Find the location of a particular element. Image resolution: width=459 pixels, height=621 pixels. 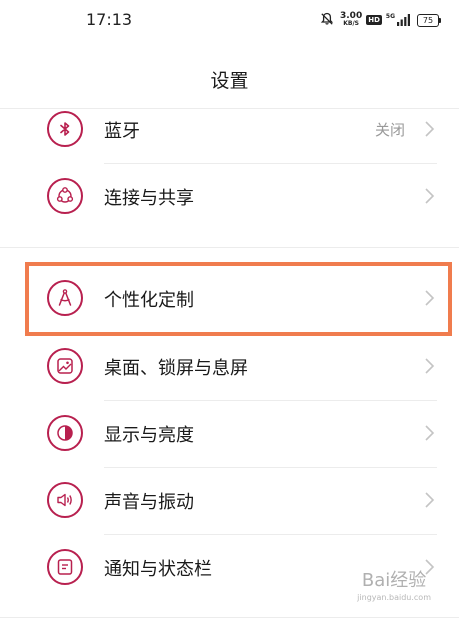

watermark-logo: Bai经验 is located at coordinates (394, 580).